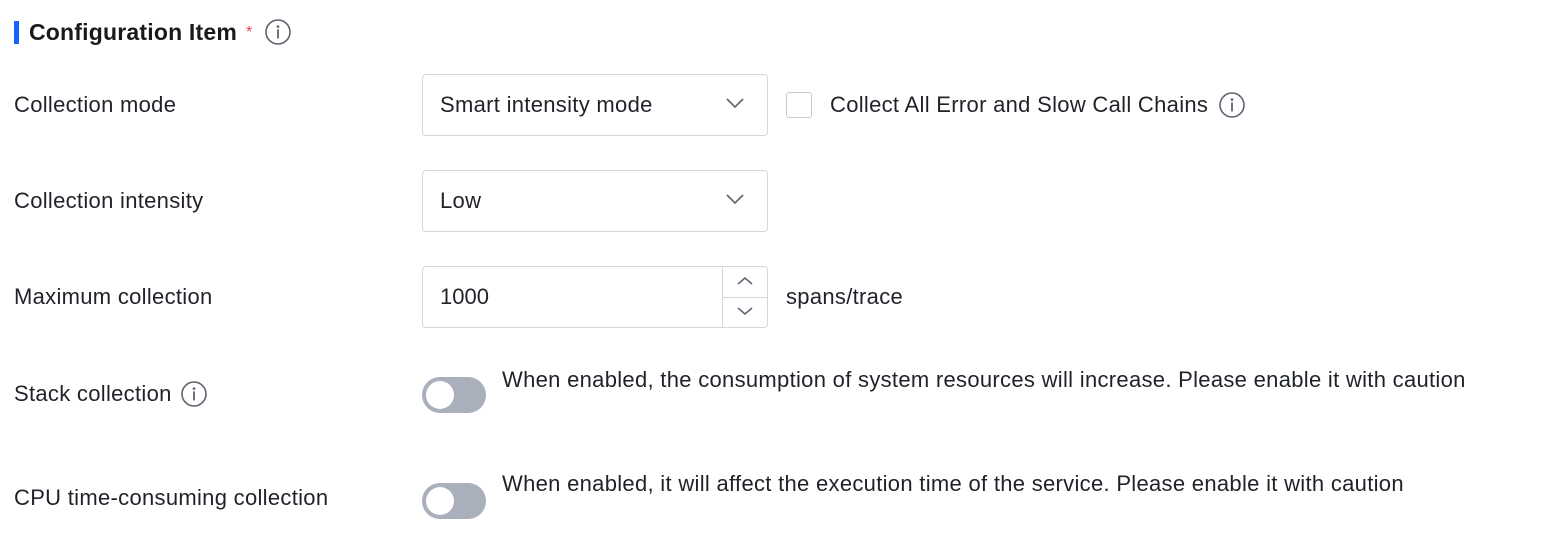  I want to click on stack-collection-label: Stack collection, so click(111, 394).